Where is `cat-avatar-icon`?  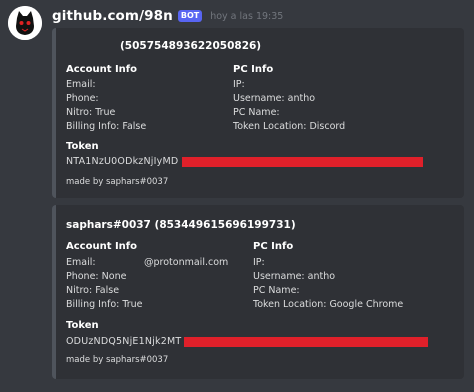 cat-avatar-icon is located at coordinates (25, 23).